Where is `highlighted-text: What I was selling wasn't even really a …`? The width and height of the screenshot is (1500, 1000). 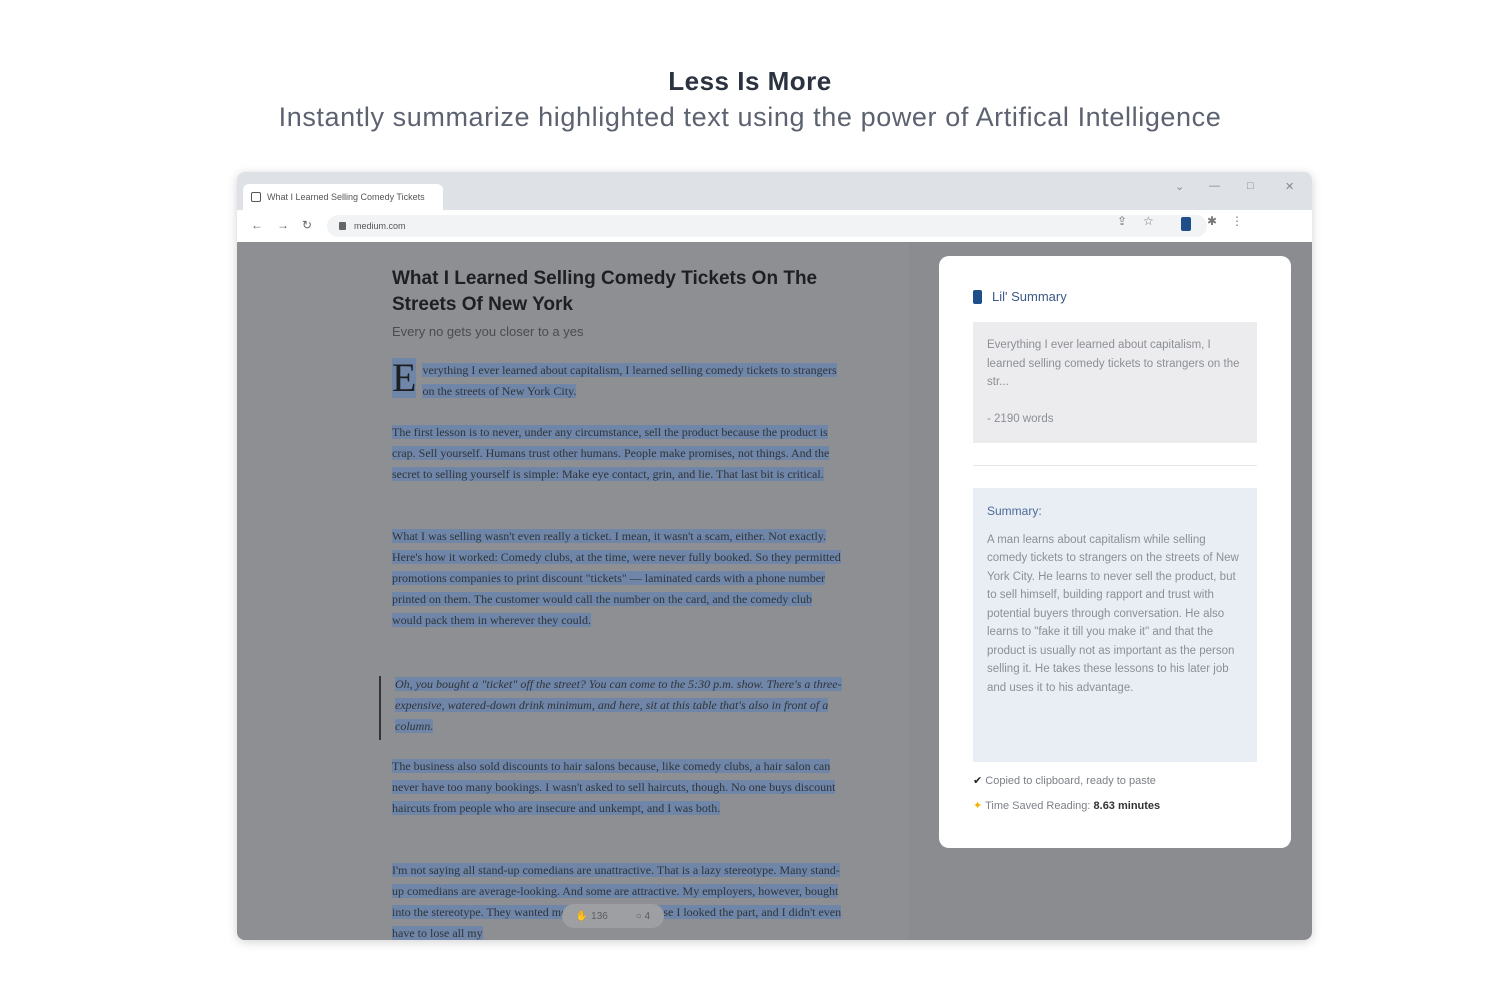 highlighted-text: What I was selling wasn't even really a … is located at coordinates (616, 578).